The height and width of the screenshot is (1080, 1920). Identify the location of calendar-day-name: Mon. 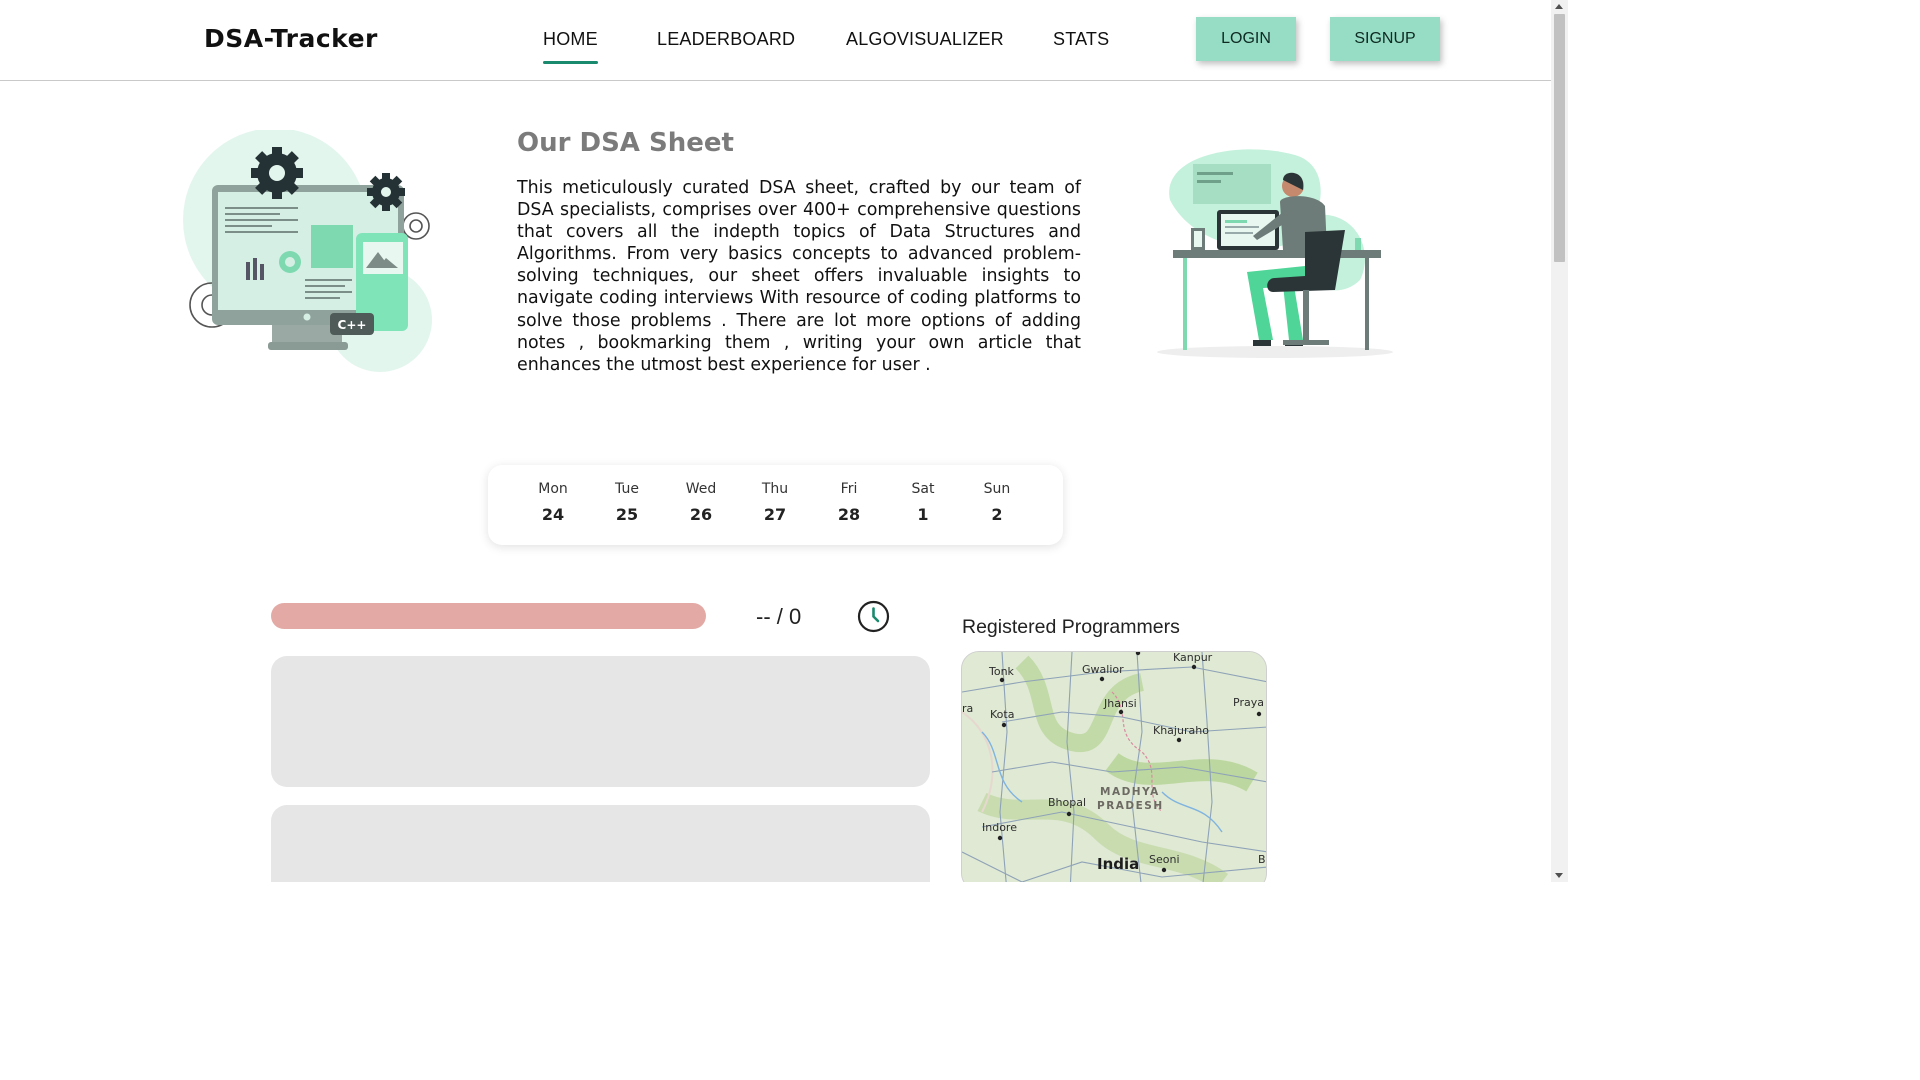
(553, 489).